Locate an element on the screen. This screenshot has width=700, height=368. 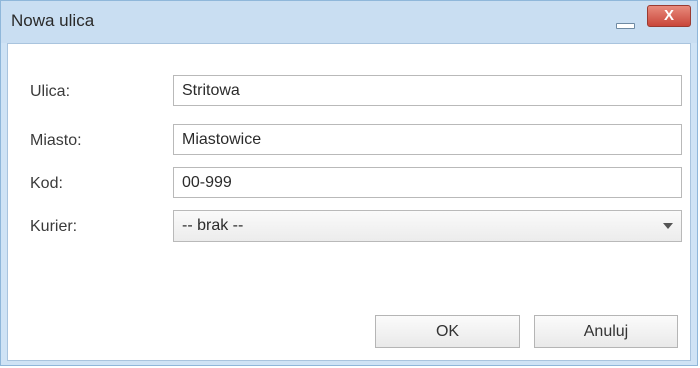
courier-row: Kurier: -- brak -- is located at coordinates (350, 227).